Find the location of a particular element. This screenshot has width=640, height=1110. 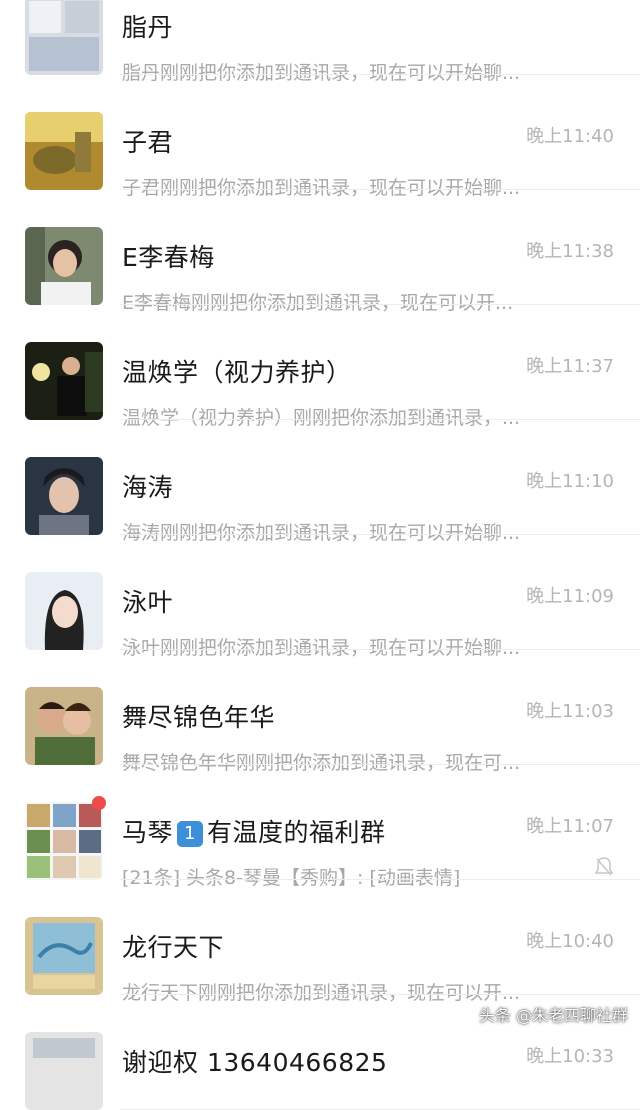

chat-name: 海涛 is located at coordinates (148, 487).